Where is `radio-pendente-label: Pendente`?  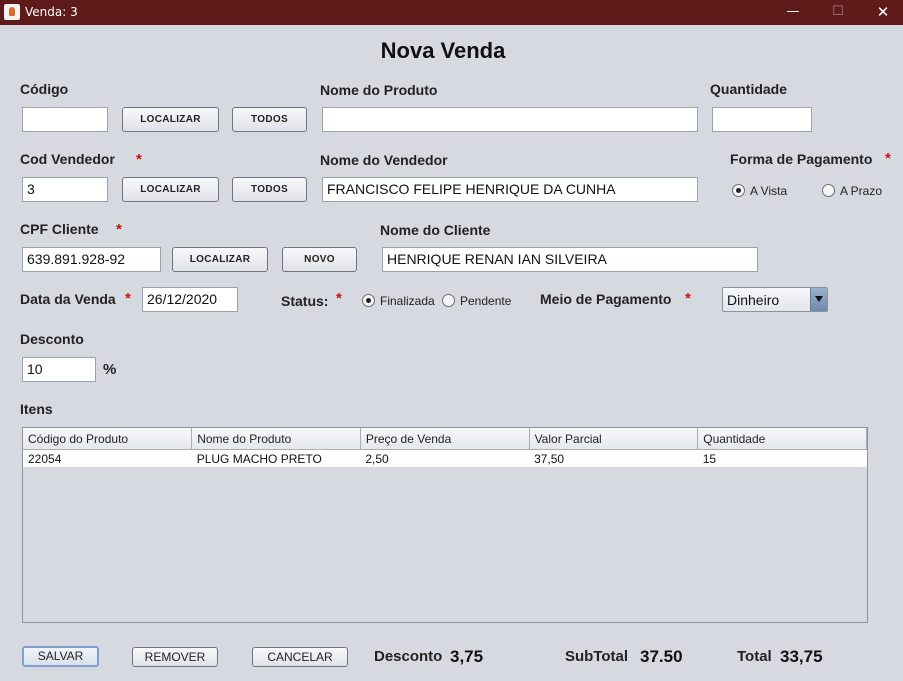
radio-pendente-label: Pendente is located at coordinates (486, 301).